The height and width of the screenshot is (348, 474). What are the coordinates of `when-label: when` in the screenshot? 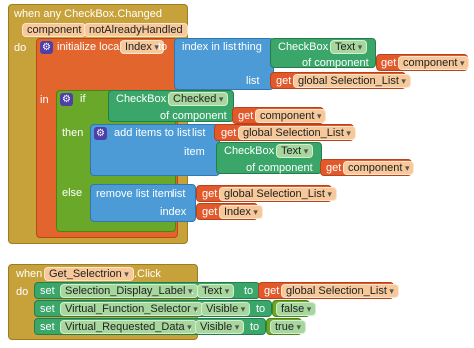 It's located at (29, 274).